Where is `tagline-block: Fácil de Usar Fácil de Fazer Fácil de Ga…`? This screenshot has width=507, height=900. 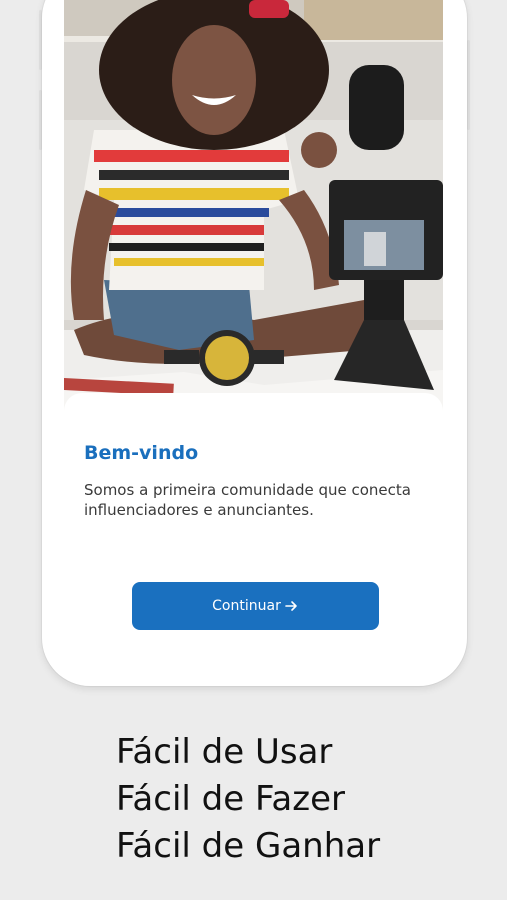 tagline-block: Fácil de Usar Fácil de Fazer Fácil de Ga… is located at coordinates (248, 799).